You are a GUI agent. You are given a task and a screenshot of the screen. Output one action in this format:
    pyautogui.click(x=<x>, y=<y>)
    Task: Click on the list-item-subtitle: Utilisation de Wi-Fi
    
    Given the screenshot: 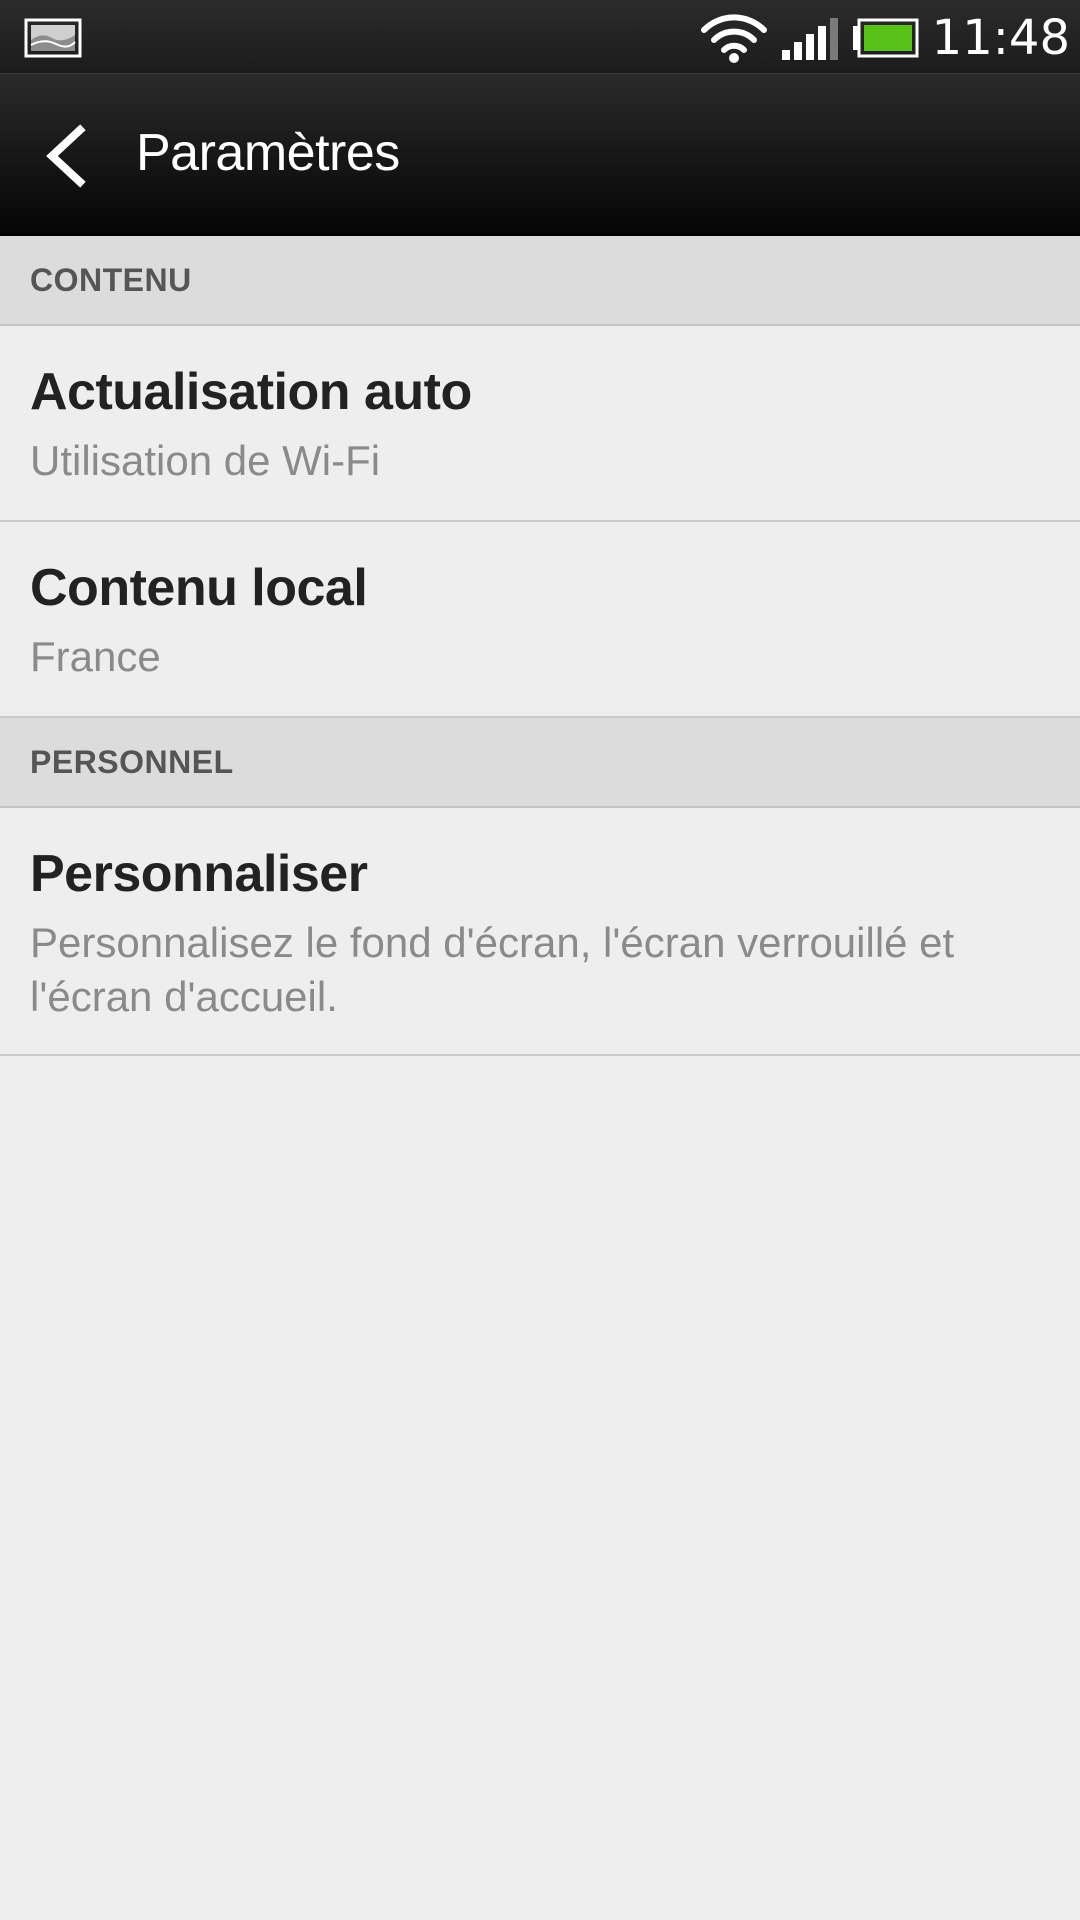 What is the action you would take?
    pyautogui.click(x=205, y=460)
    